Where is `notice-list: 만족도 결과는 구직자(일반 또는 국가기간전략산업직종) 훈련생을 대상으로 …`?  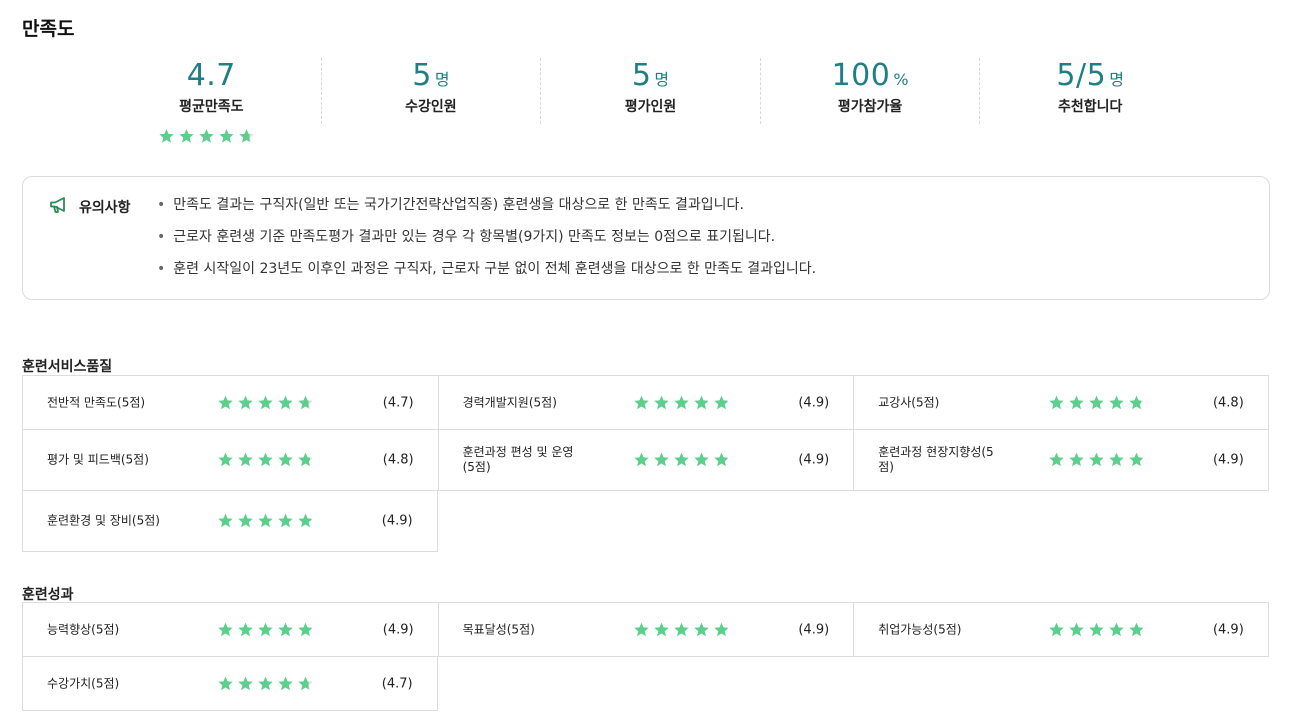 notice-list: 만족도 결과는 구직자(일반 또는 국가기간전략산업직종) 훈련생을 대상으로 … is located at coordinates (486, 243).